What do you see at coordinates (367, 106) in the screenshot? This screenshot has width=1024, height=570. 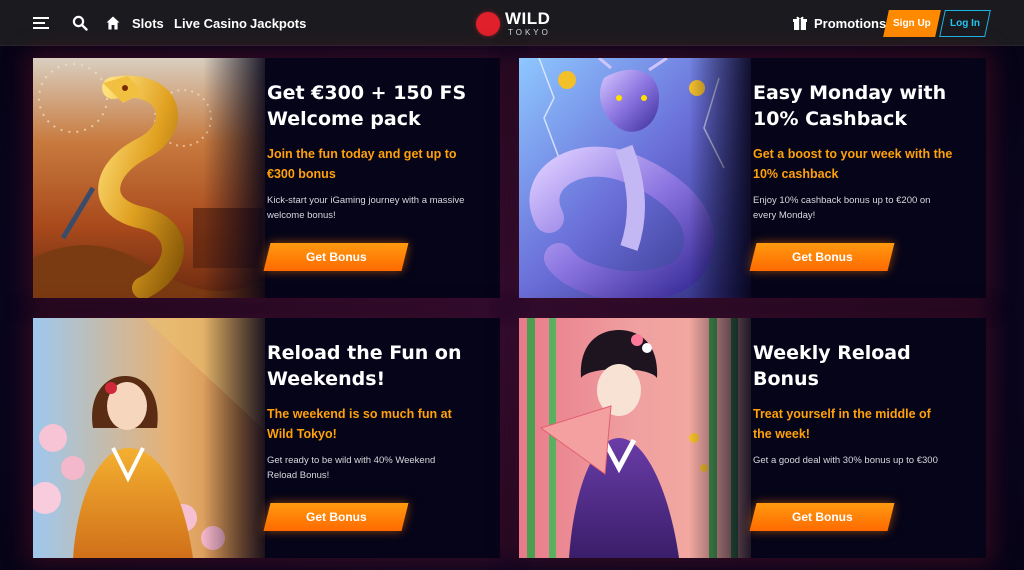 I see `promo-title: Get €300 + 150 FS Welcome pack` at bounding box center [367, 106].